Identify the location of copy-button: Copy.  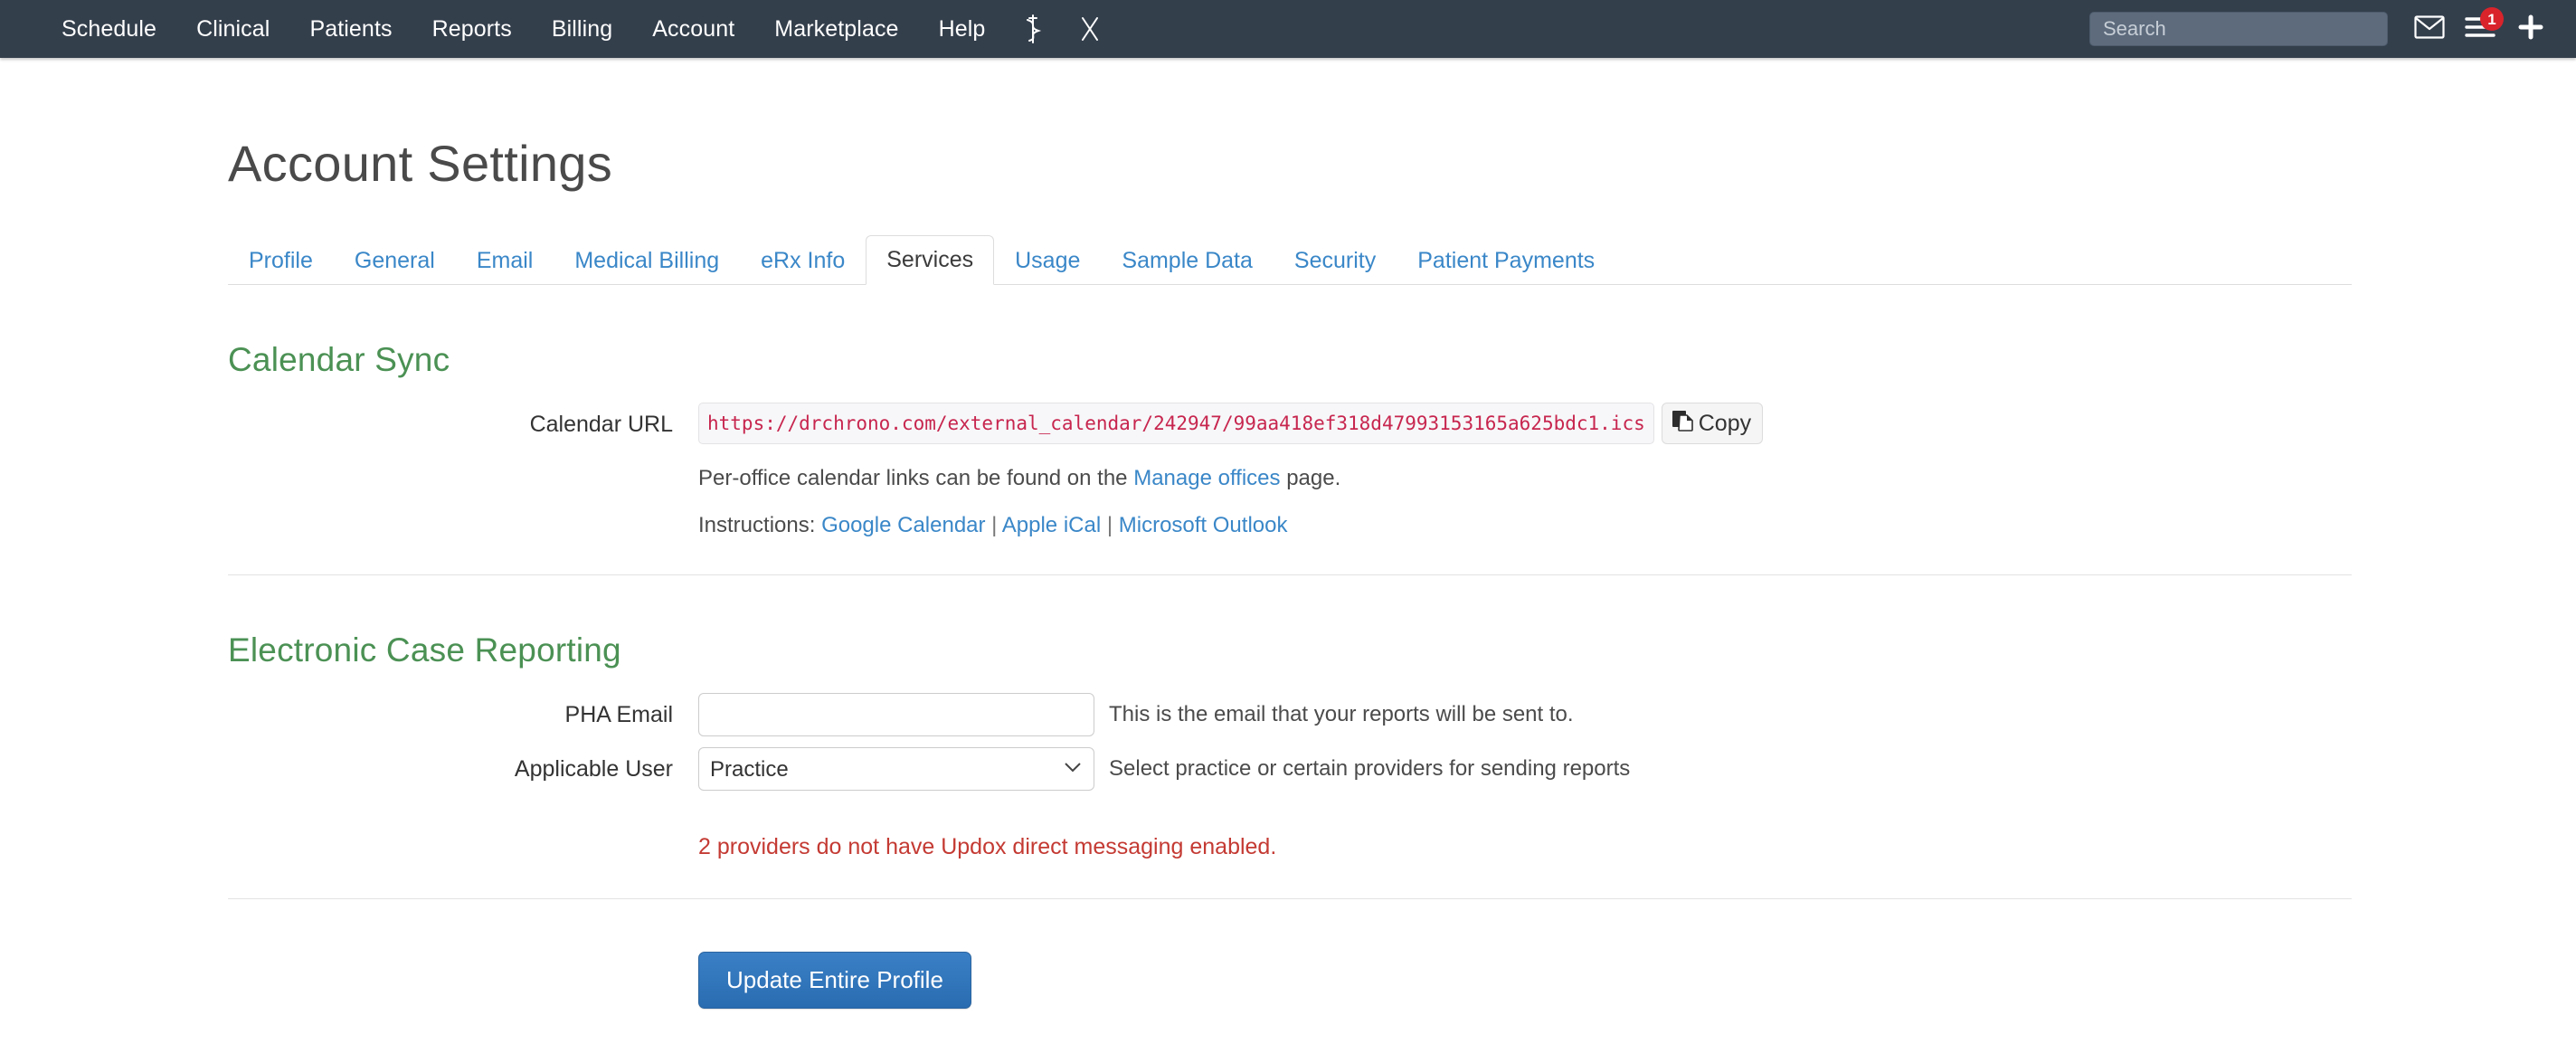
(1712, 423).